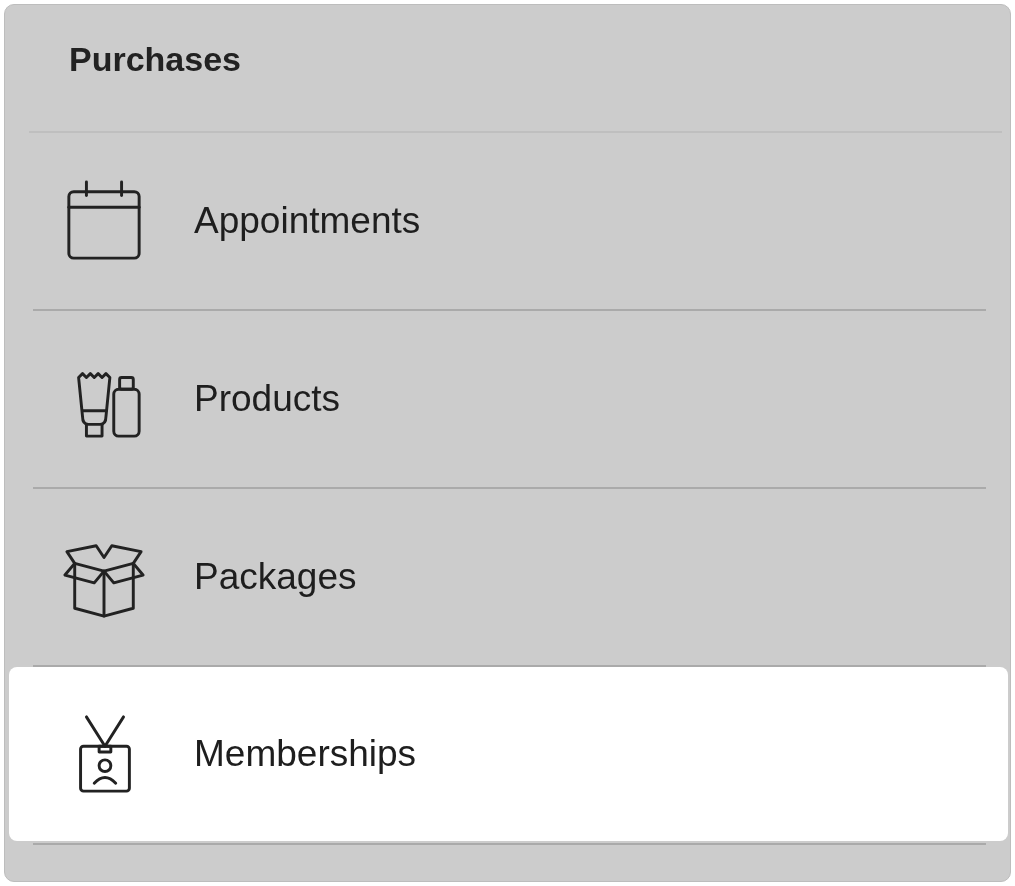 Image resolution: width=1015 pixels, height=886 pixels. What do you see at coordinates (155, 59) in the screenshot?
I see `section-title: Purchases` at bounding box center [155, 59].